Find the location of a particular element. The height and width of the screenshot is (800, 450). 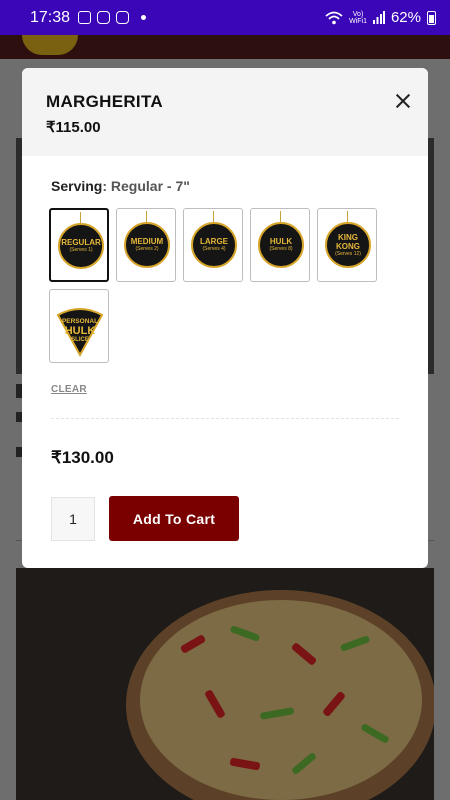

size-badge-regular: REGULAR (Serves 1) is located at coordinates (81, 246).